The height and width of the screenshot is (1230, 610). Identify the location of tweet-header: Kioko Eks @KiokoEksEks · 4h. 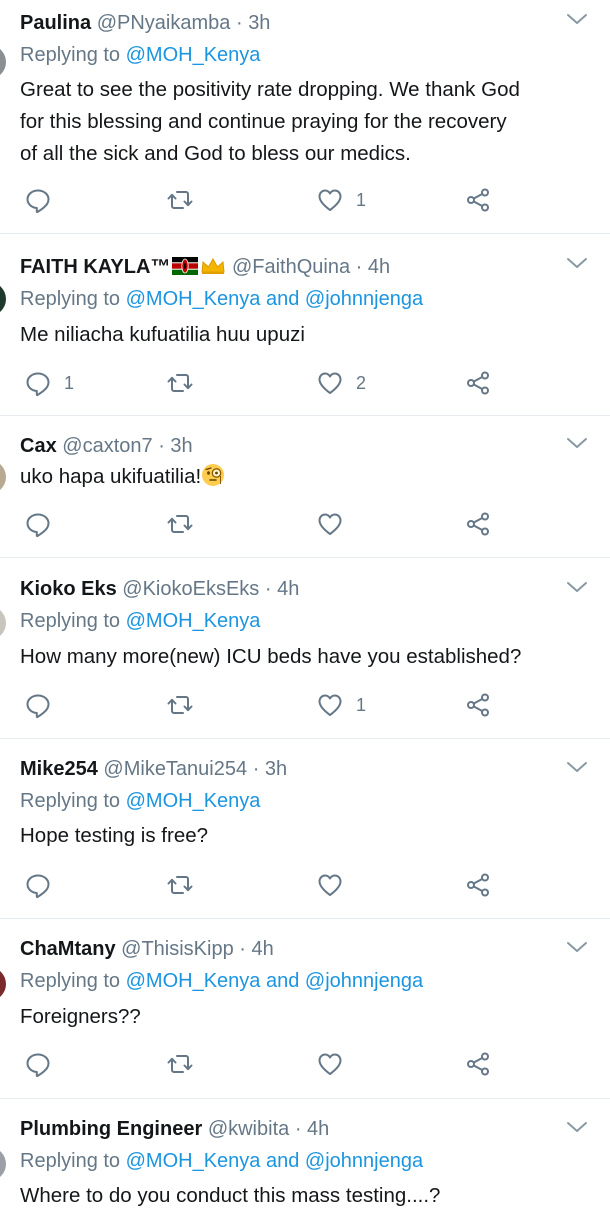
(159, 589).